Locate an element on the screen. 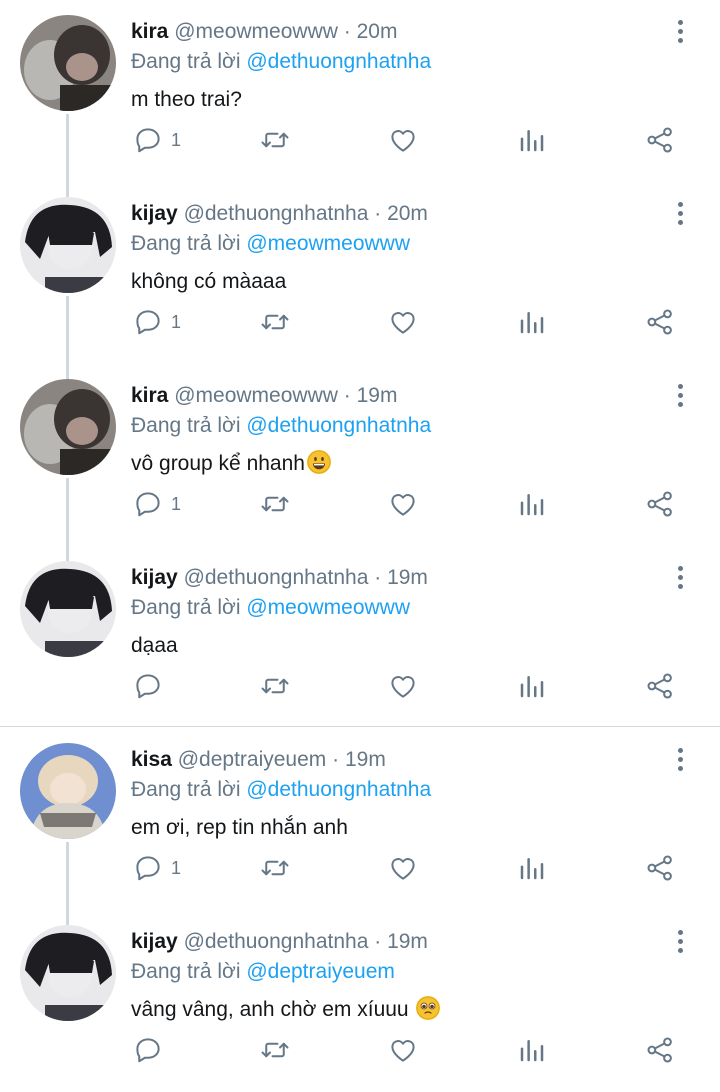  replying-to: Đang trả lời @dethuongnhatnha is located at coordinates (281, 790).